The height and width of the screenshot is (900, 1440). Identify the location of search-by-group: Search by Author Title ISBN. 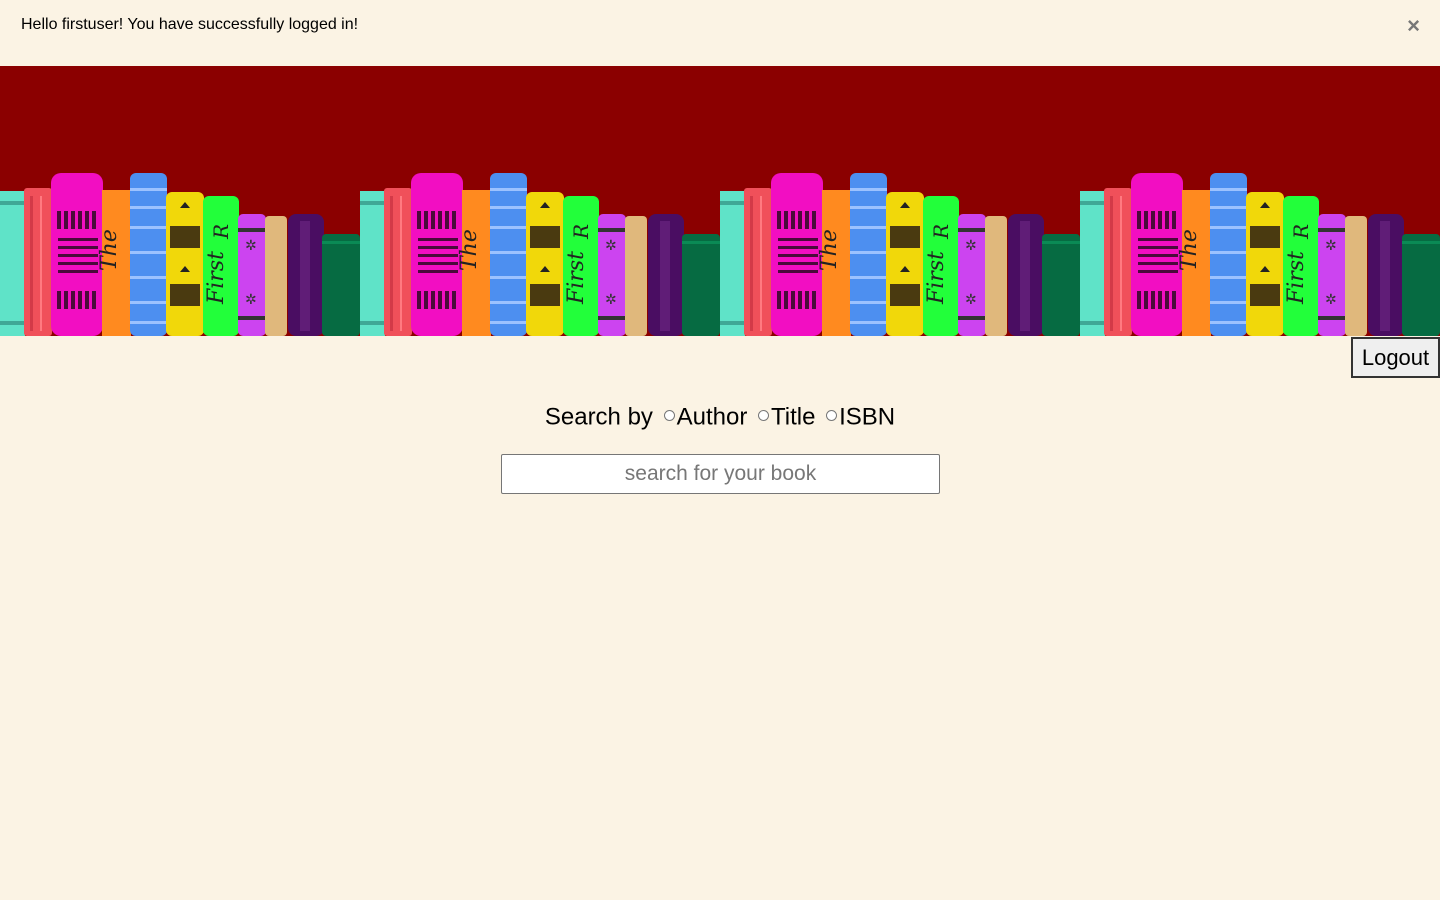
(720, 417).